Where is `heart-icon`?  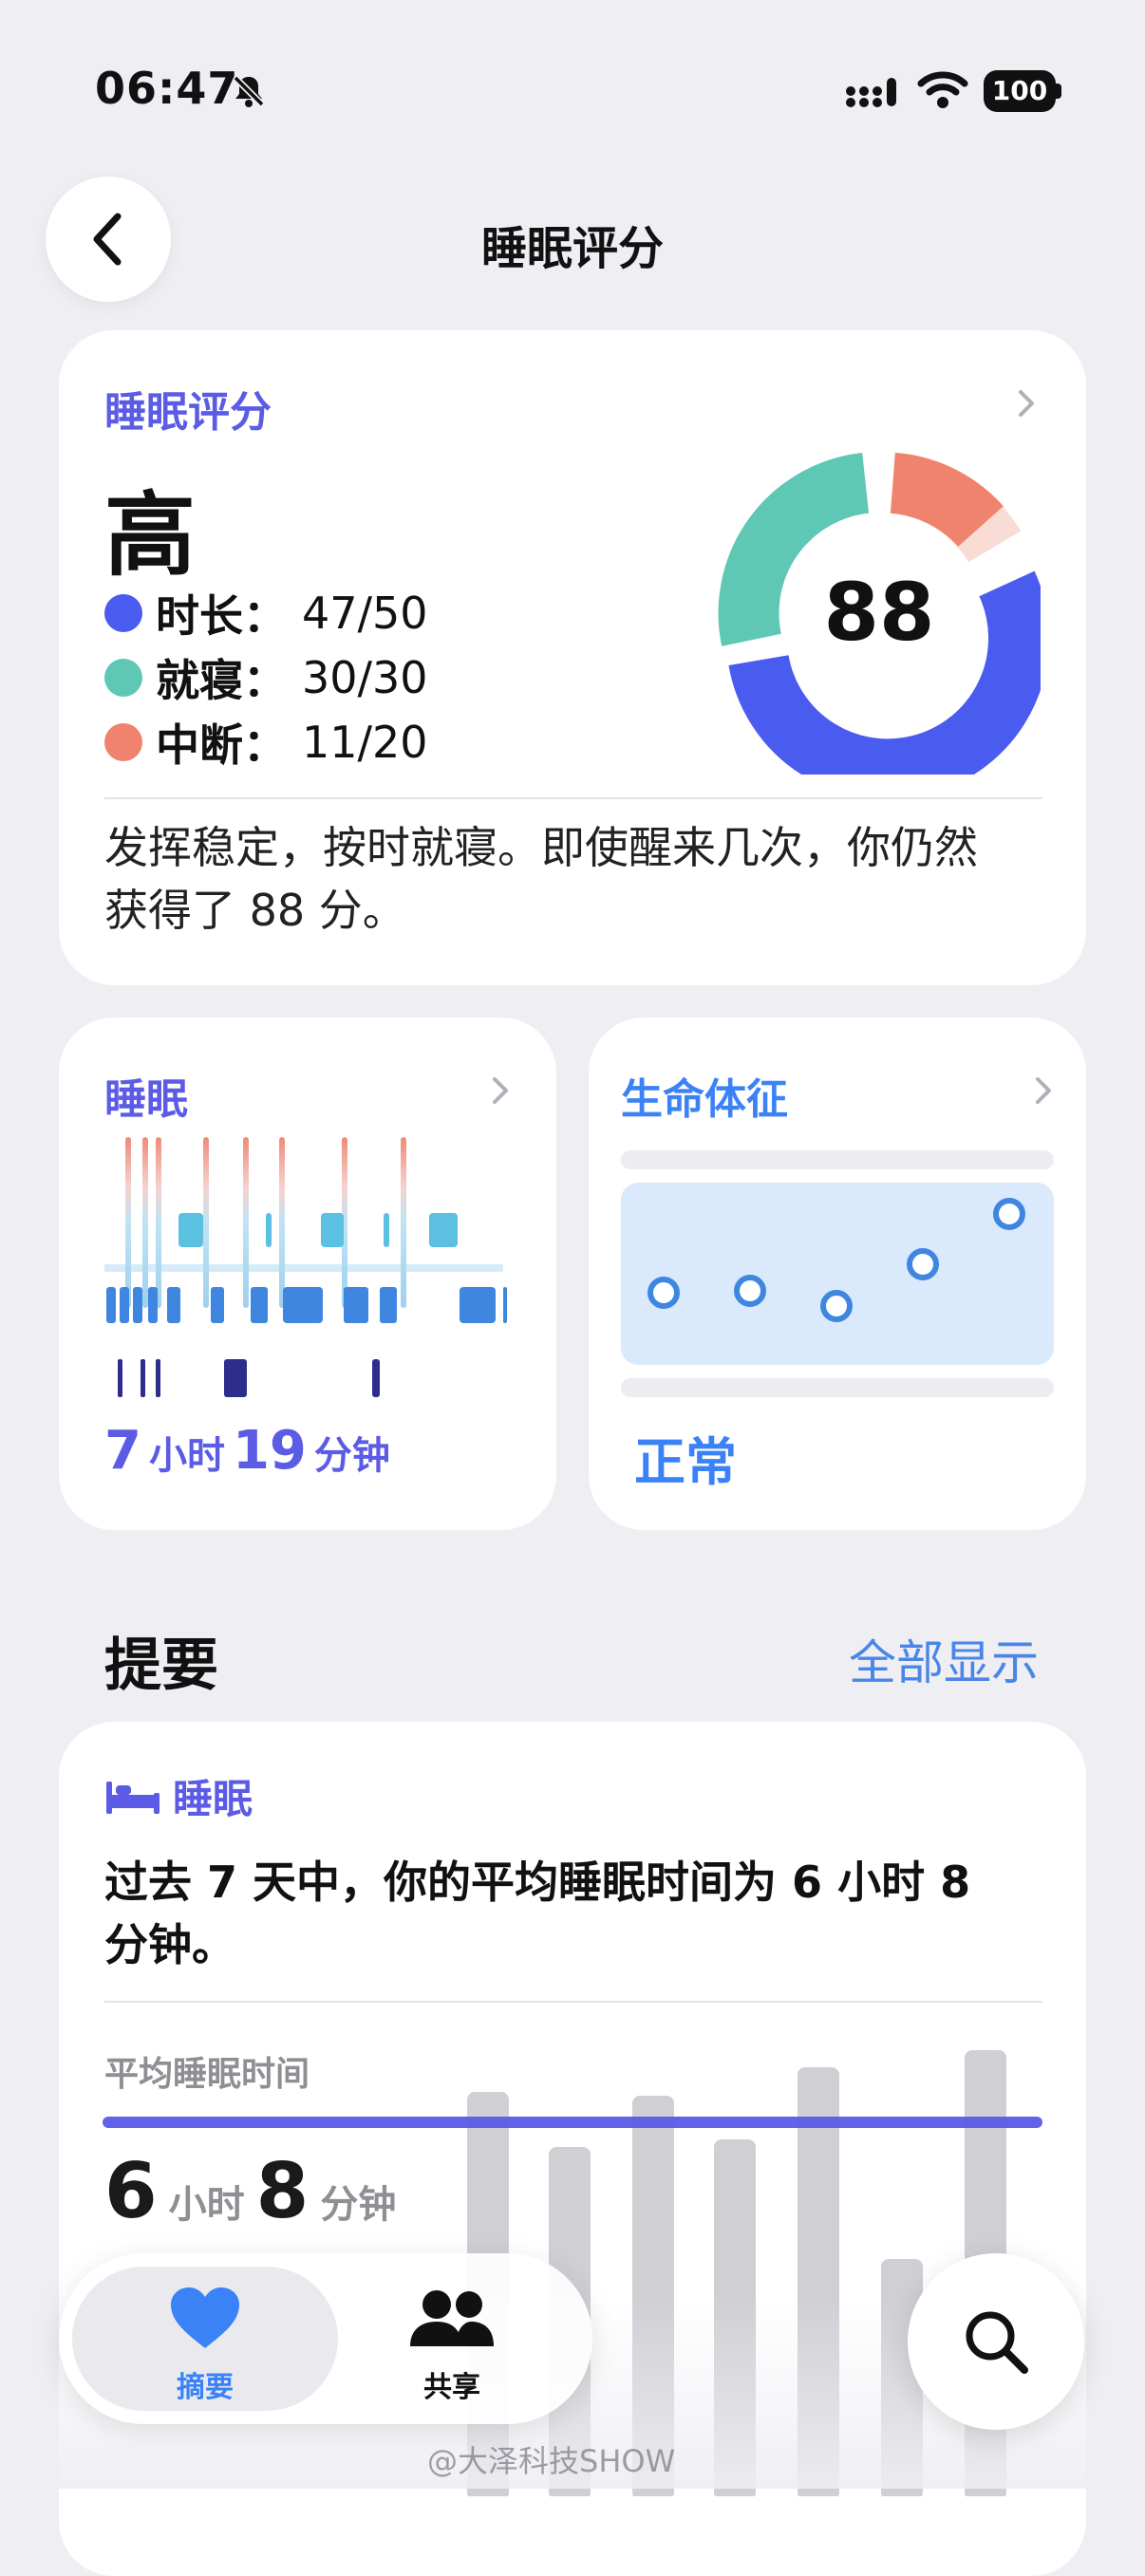 heart-icon is located at coordinates (205, 2317).